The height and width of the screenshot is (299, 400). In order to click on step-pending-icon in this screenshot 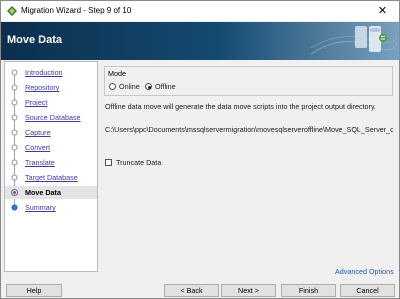, I will do `click(14, 207)`.